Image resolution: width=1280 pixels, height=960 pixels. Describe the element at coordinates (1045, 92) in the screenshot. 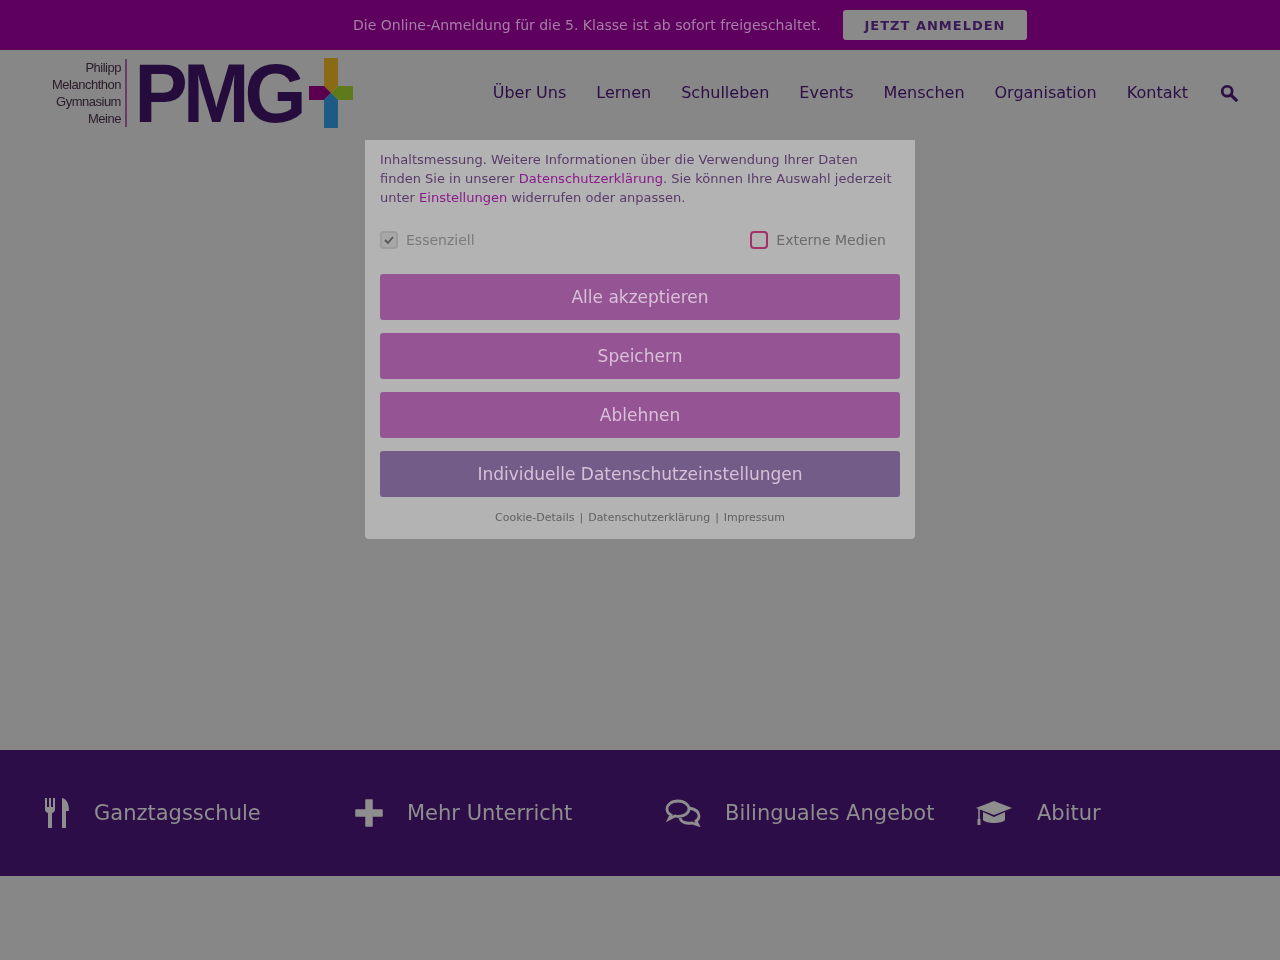

I see `nav-link: Organisation` at that location.